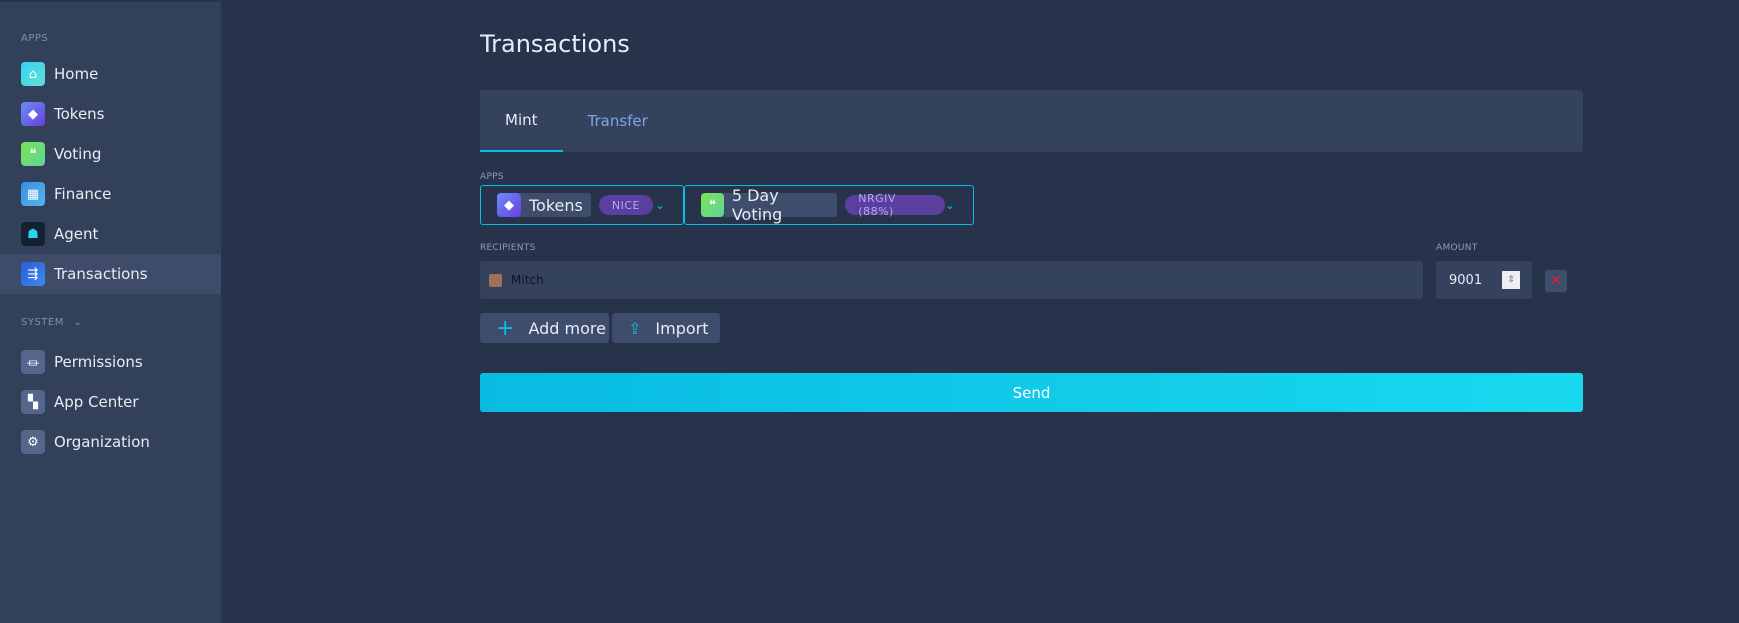 The height and width of the screenshot is (623, 1739). What do you see at coordinates (567, 328) in the screenshot?
I see `add-more-label: Add more` at bounding box center [567, 328].